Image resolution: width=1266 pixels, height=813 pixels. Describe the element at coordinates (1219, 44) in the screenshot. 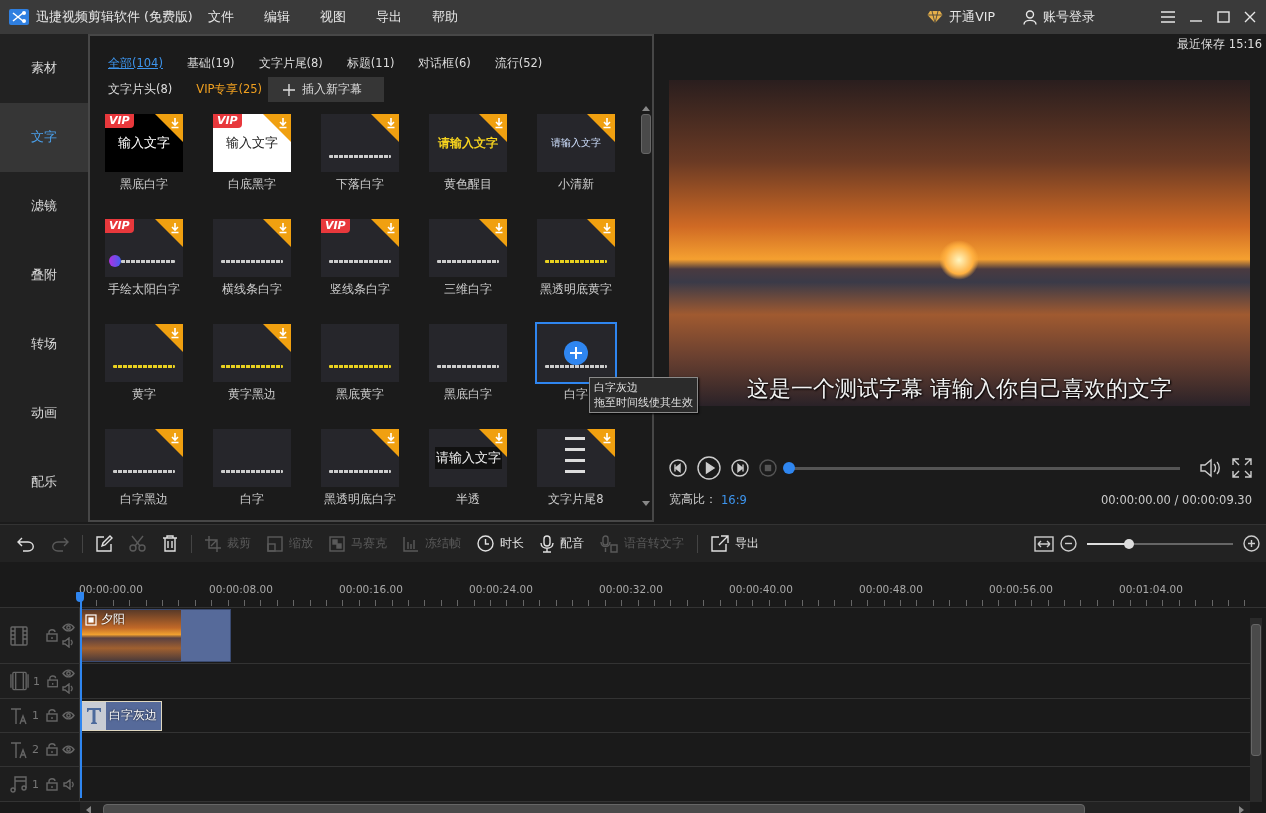

I see `last-saved-label: 最近保存 15:16` at that location.